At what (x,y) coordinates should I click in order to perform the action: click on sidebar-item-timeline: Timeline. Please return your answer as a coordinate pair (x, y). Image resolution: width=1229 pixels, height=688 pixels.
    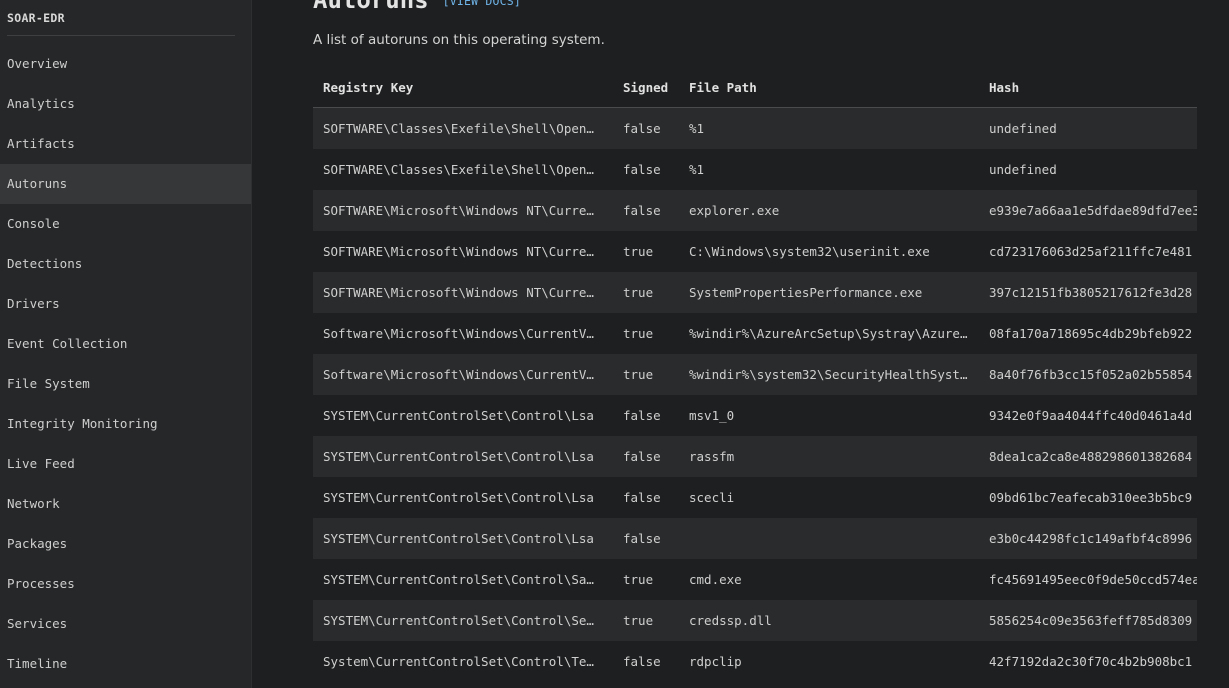
    Looking at the image, I should click on (125, 664).